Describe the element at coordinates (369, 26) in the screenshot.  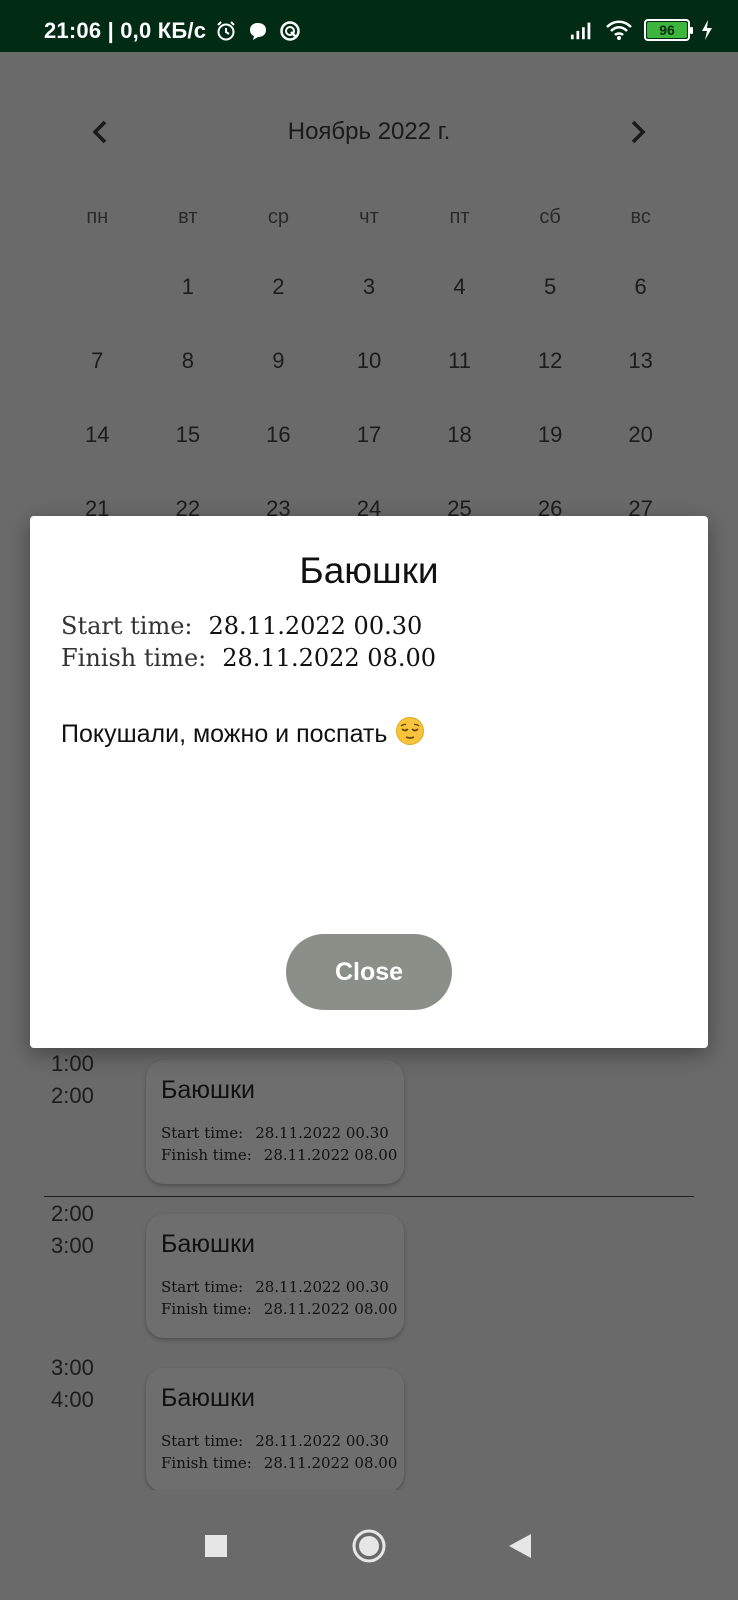
I see `status-bar: 21:06 | 0,0 КБ/с 96` at that location.